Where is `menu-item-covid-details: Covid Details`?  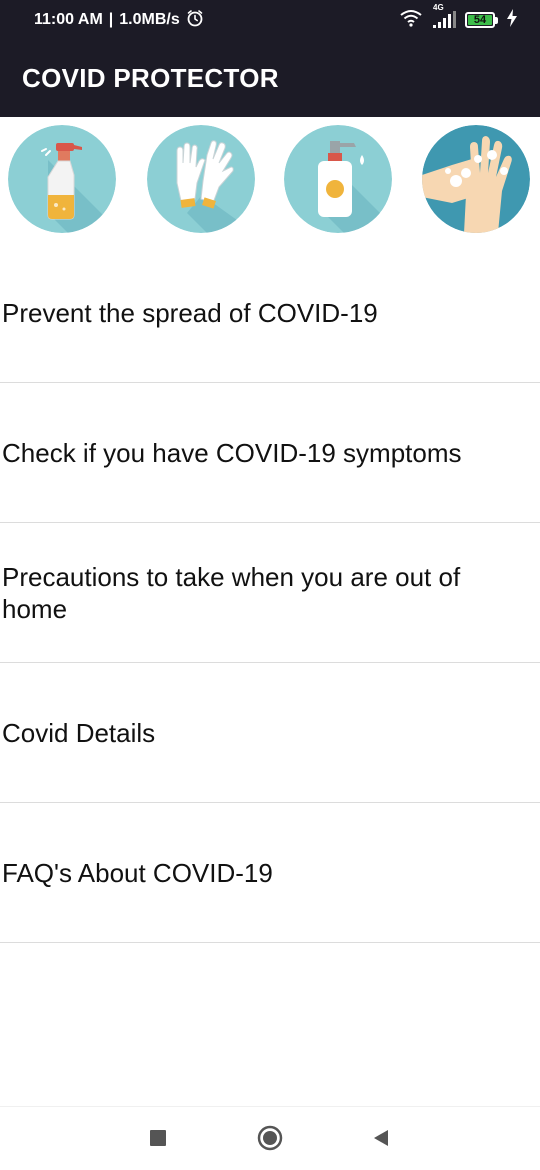 menu-item-covid-details: Covid Details is located at coordinates (270, 733).